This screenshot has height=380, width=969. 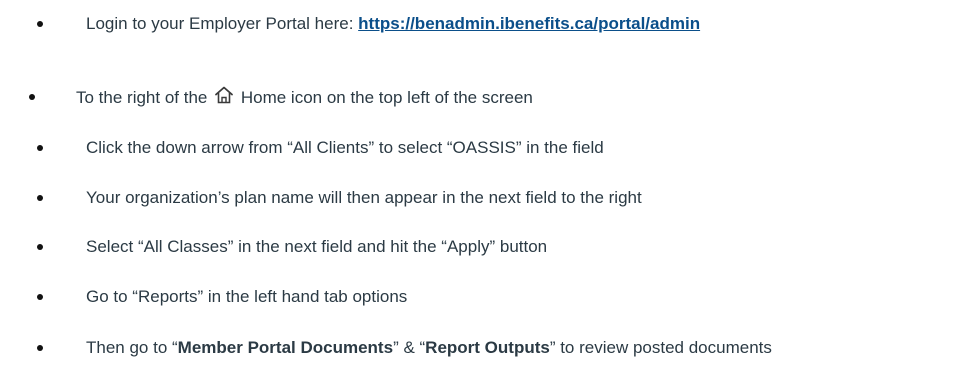 I want to click on home-instruction-suffix: Home icon on the top left of the screen, so click(x=386, y=97).